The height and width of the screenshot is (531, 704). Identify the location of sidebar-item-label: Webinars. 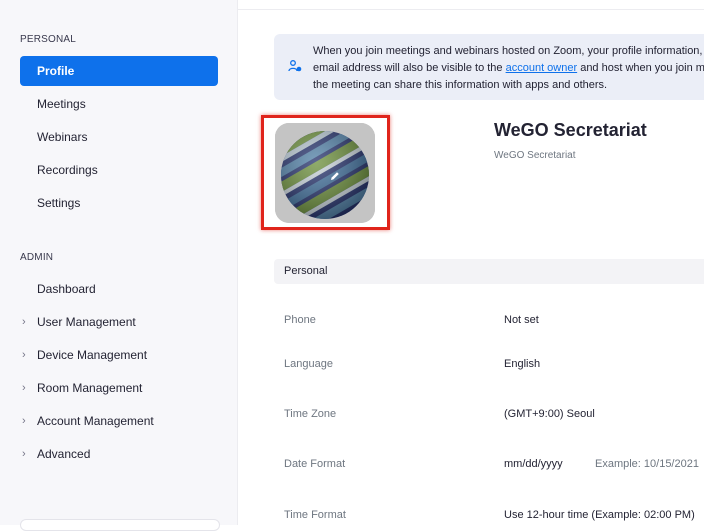
(62, 137).